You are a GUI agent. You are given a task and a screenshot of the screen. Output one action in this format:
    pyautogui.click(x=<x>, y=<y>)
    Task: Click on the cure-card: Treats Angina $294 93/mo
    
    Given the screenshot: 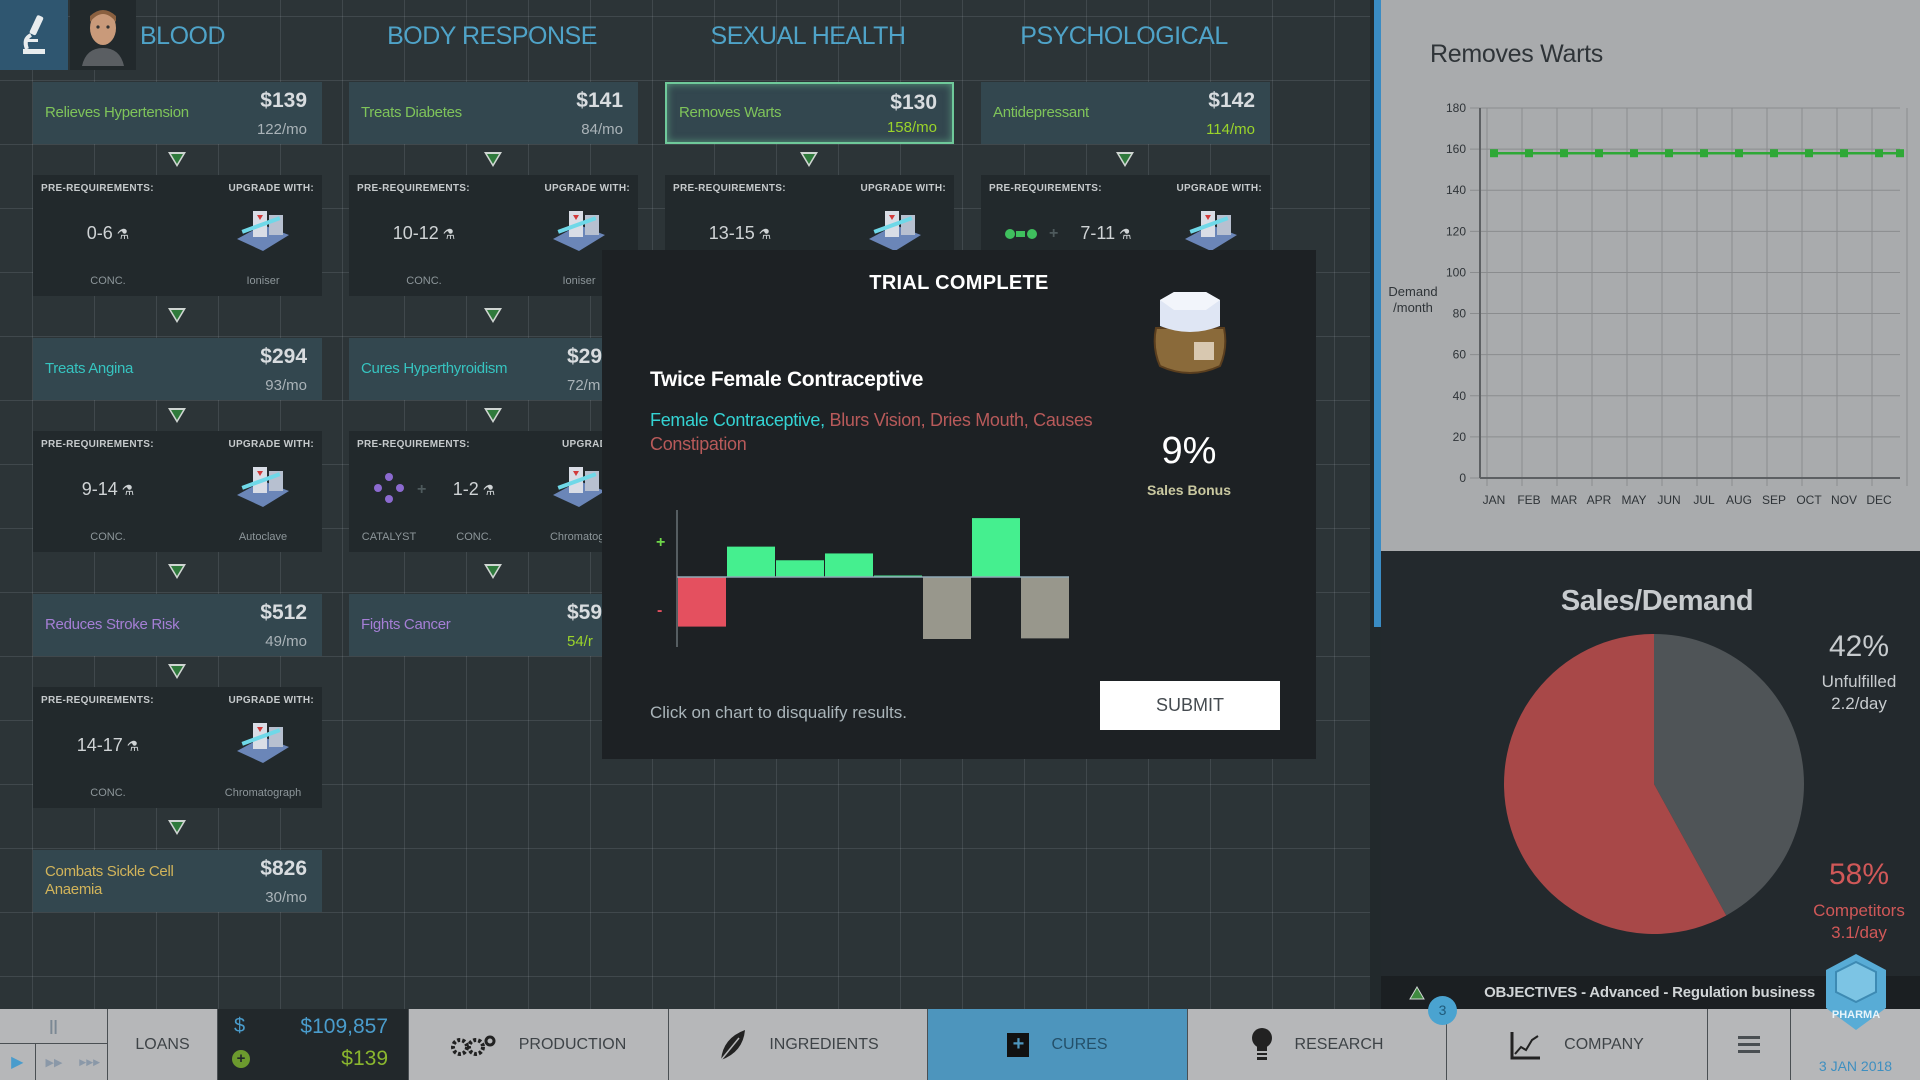 What is the action you would take?
    pyautogui.click(x=177, y=369)
    